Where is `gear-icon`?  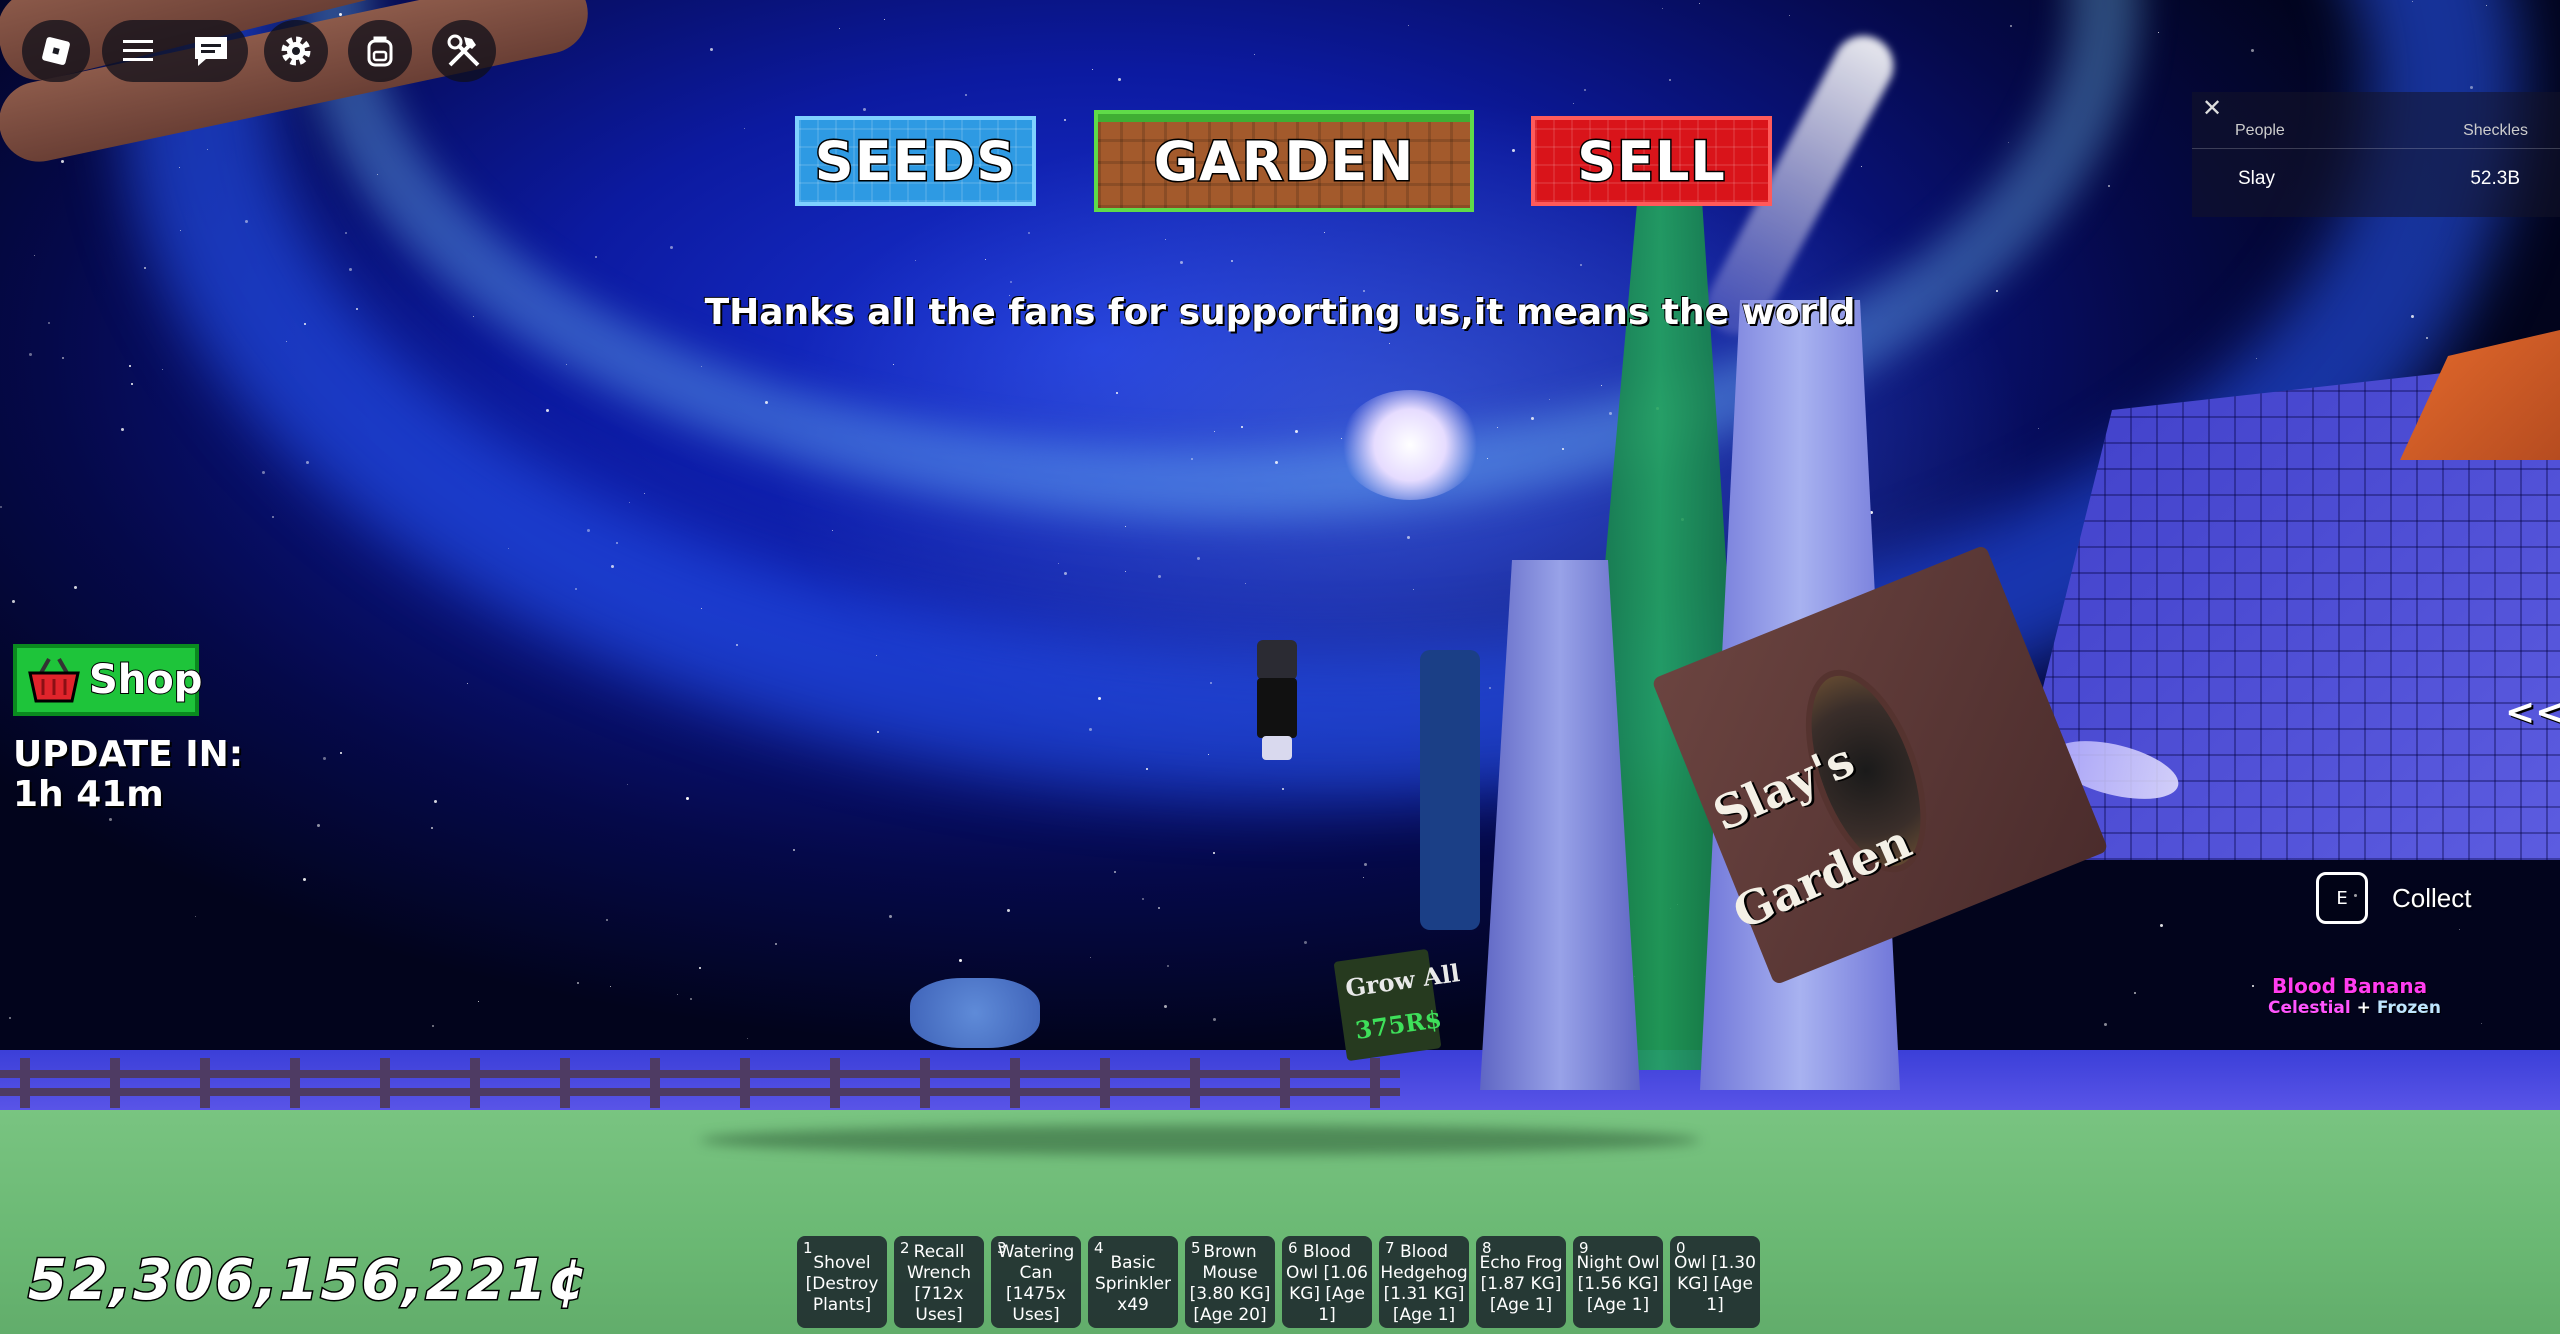
gear-icon is located at coordinates (296, 51).